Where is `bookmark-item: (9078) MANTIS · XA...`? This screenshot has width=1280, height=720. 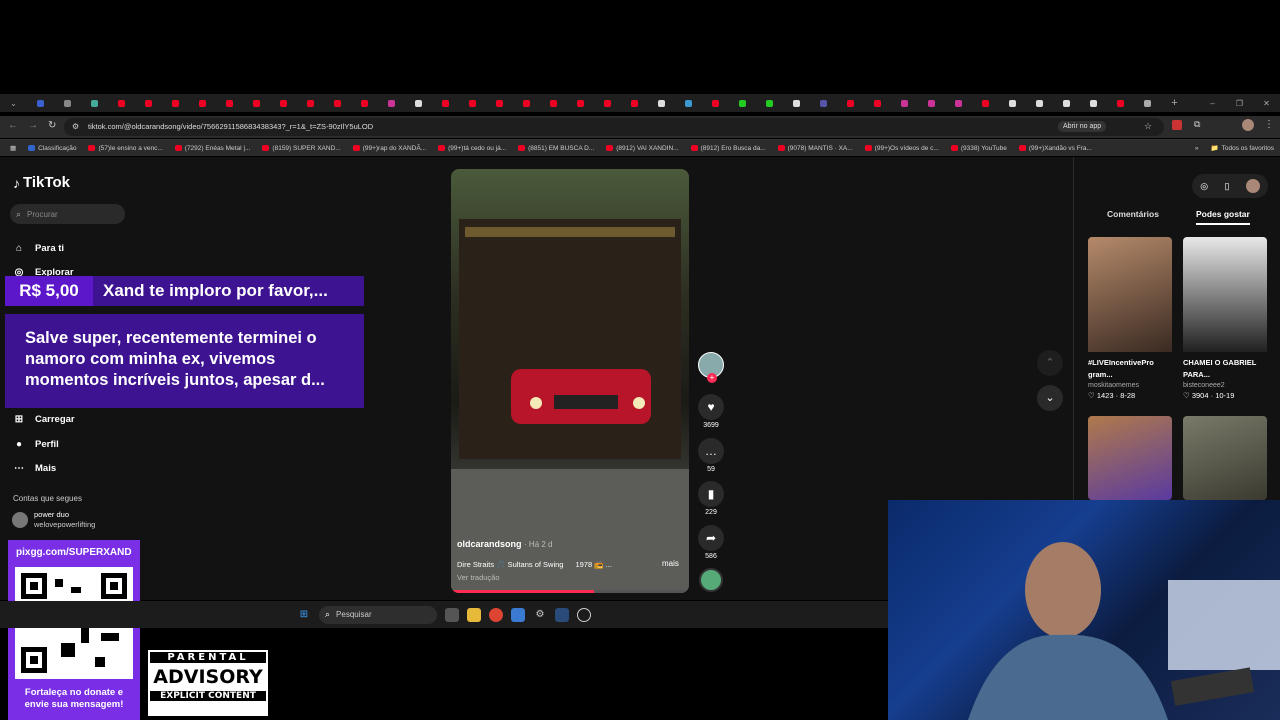
bookmark-item: (9078) MANTIS · XA... is located at coordinates (815, 148).